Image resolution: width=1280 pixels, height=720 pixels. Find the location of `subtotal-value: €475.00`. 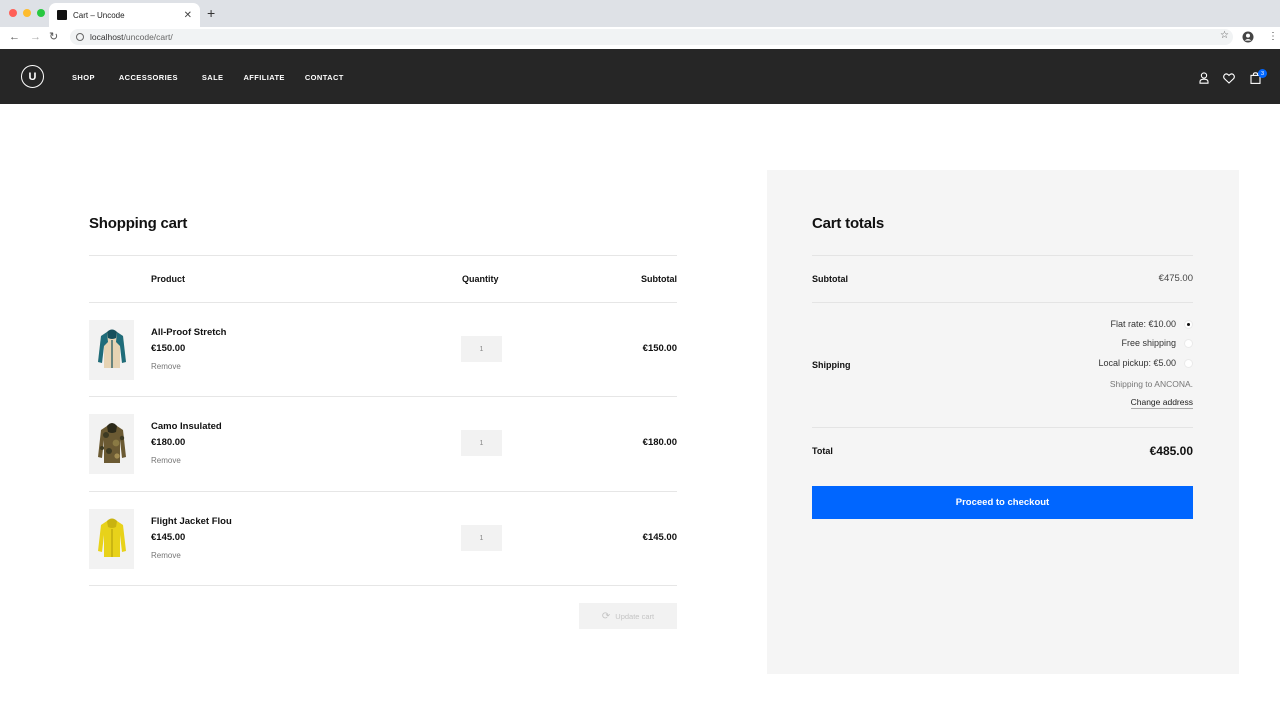

subtotal-value: €475.00 is located at coordinates (1175, 278).